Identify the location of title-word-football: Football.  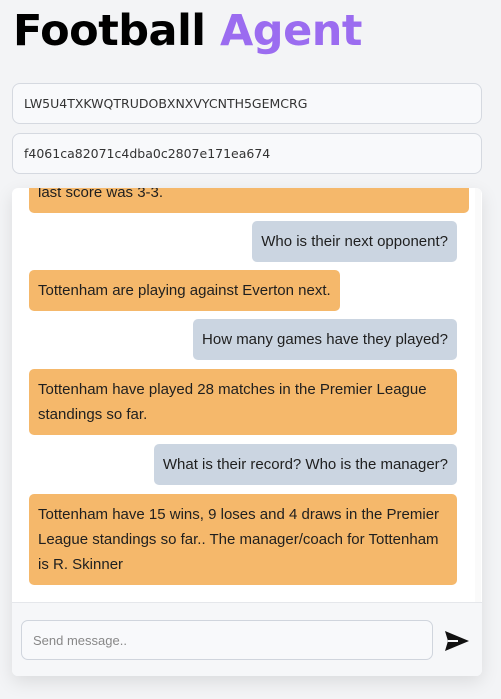
(109, 31).